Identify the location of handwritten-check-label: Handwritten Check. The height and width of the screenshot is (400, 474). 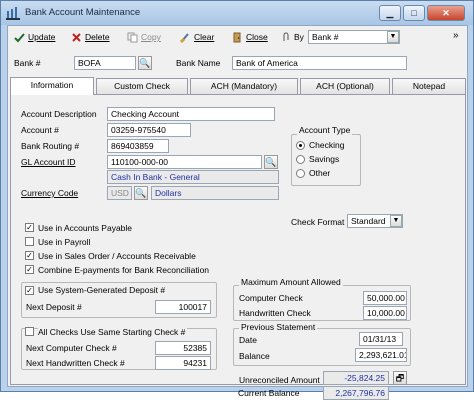
(275, 313).